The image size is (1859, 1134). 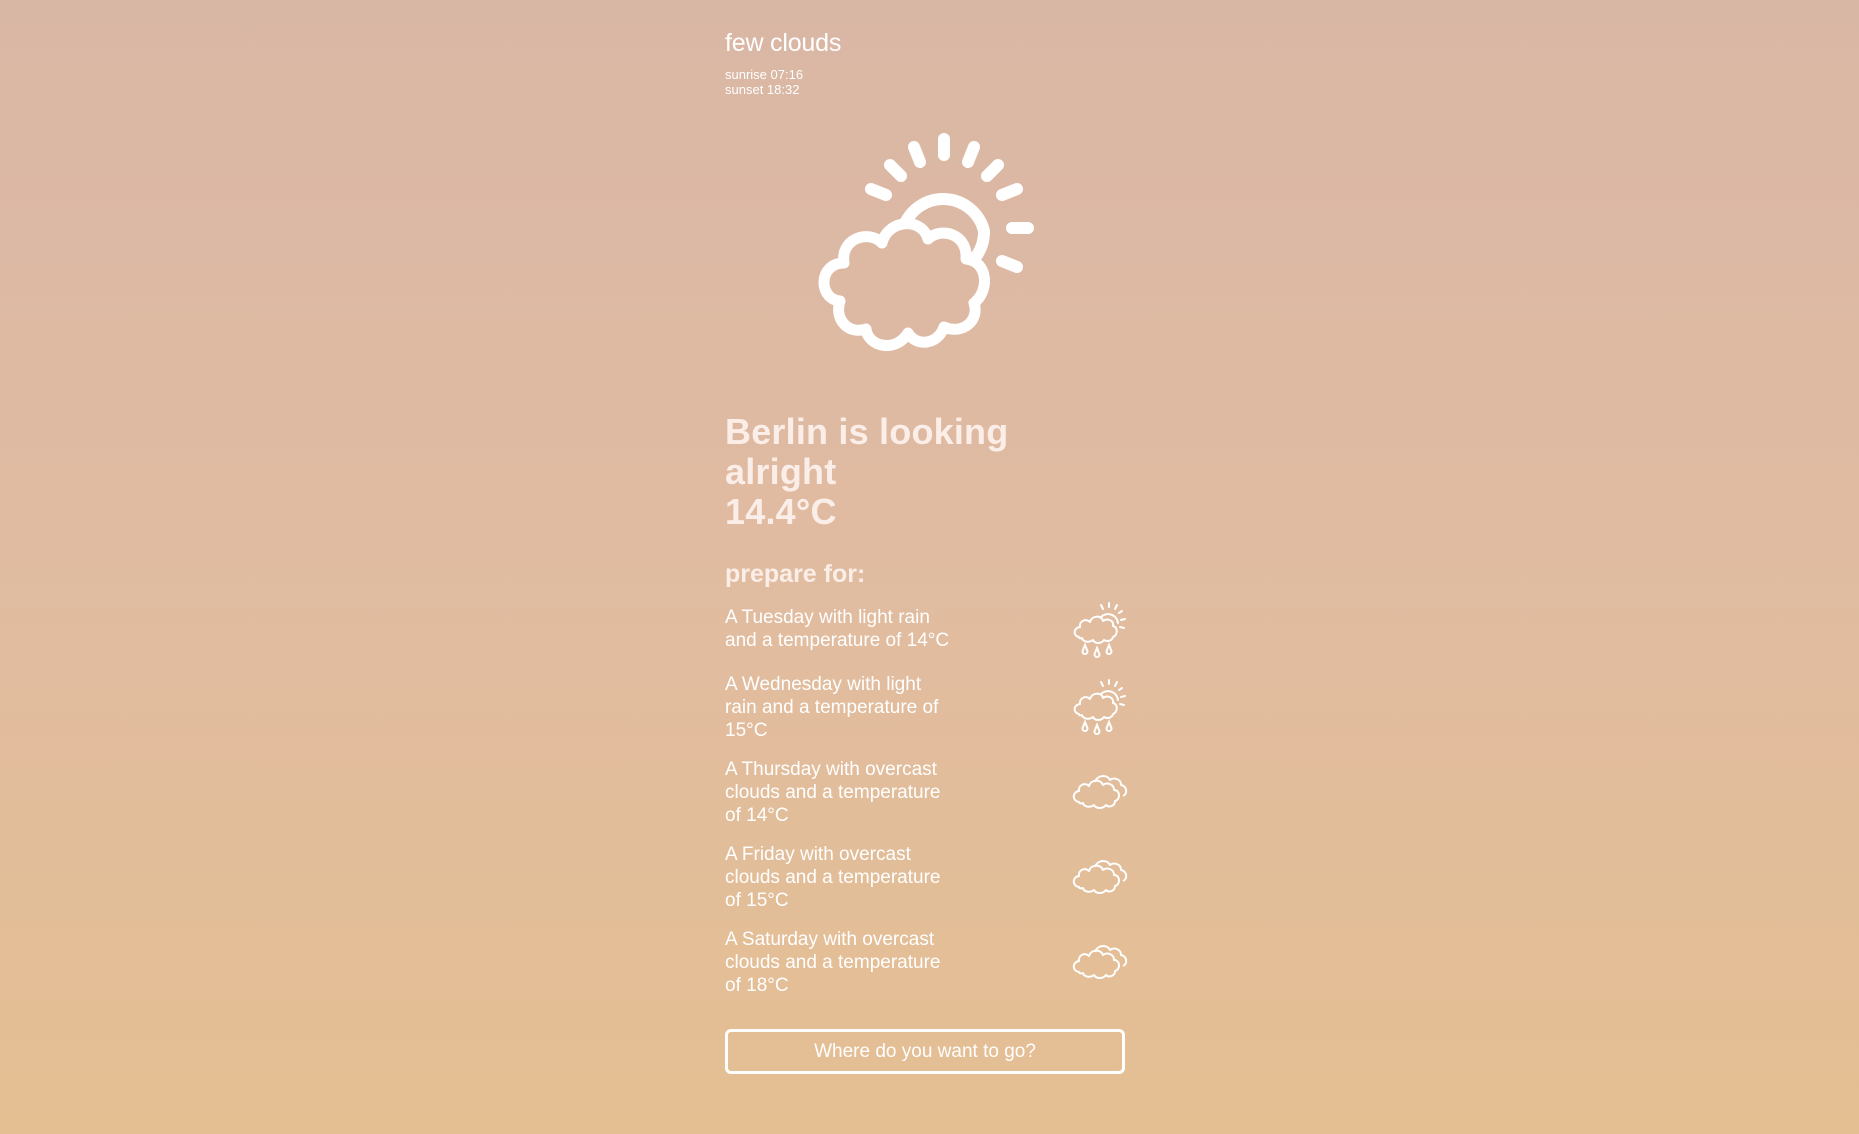 I want to click on destination-search-input, so click(x=925, y=1051).